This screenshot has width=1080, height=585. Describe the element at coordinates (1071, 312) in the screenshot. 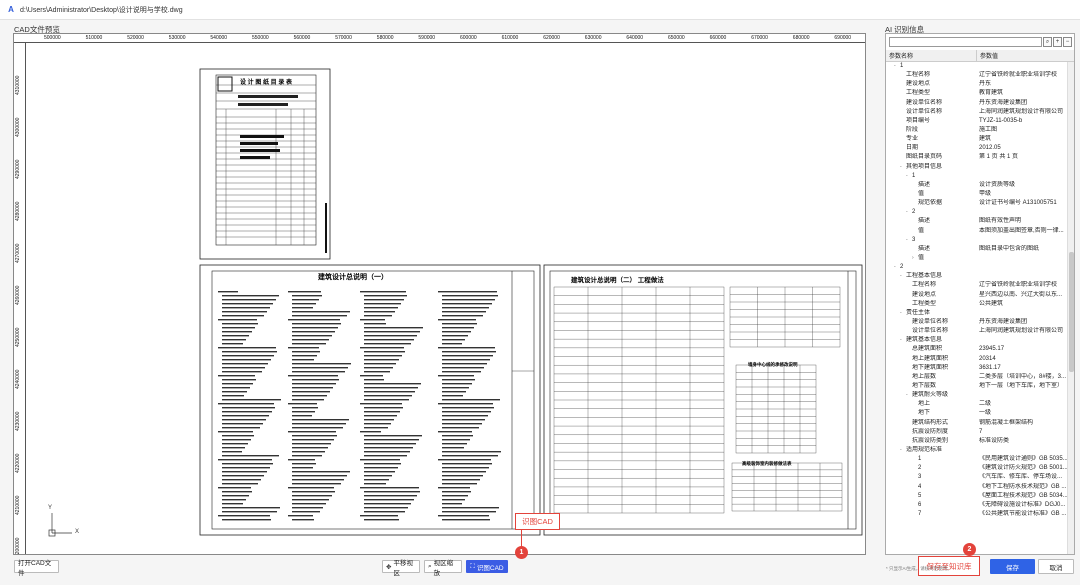

I see `ai-scrollbar-thumb` at that location.